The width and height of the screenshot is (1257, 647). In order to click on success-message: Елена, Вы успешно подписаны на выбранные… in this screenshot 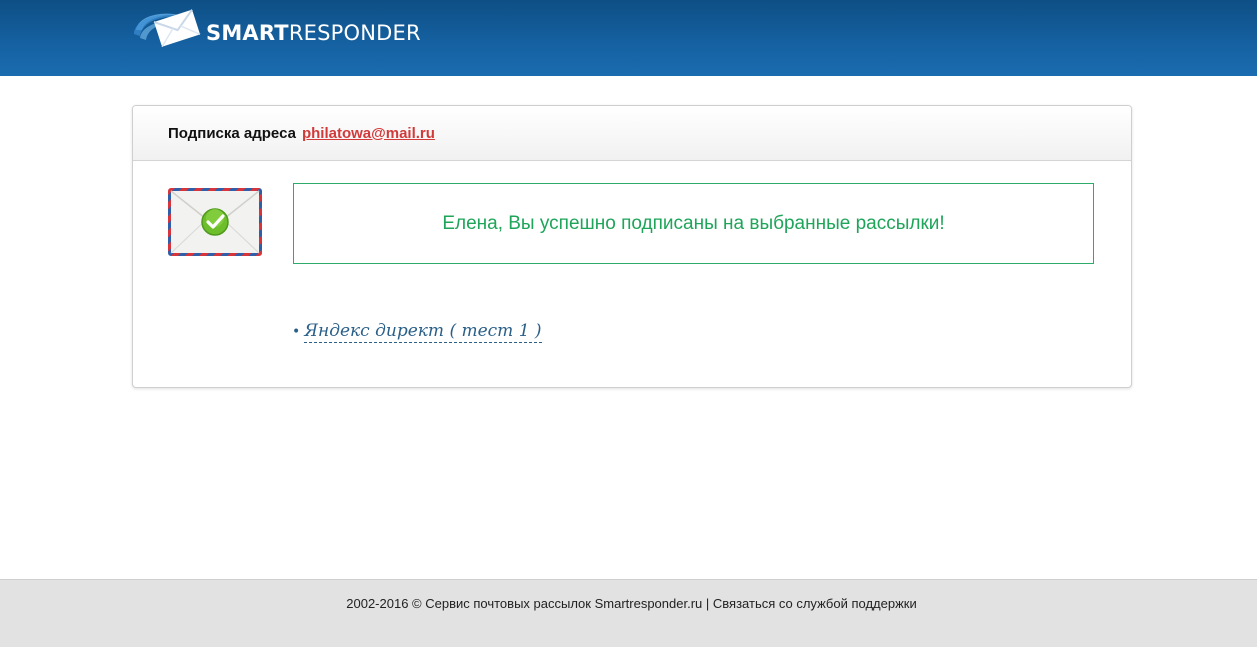, I will do `click(693, 223)`.